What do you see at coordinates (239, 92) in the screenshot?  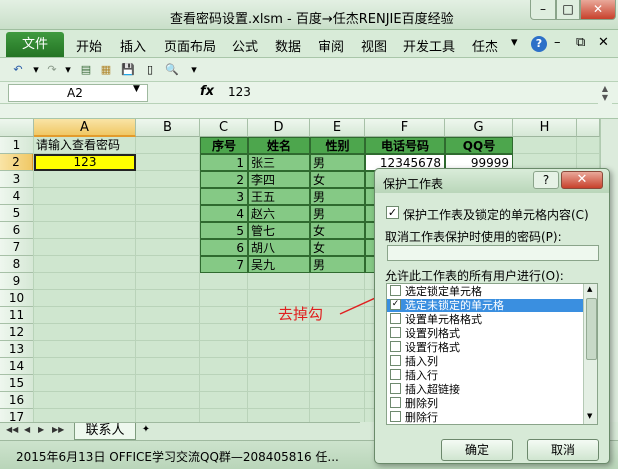 I see `formula-input: 123` at bounding box center [239, 92].